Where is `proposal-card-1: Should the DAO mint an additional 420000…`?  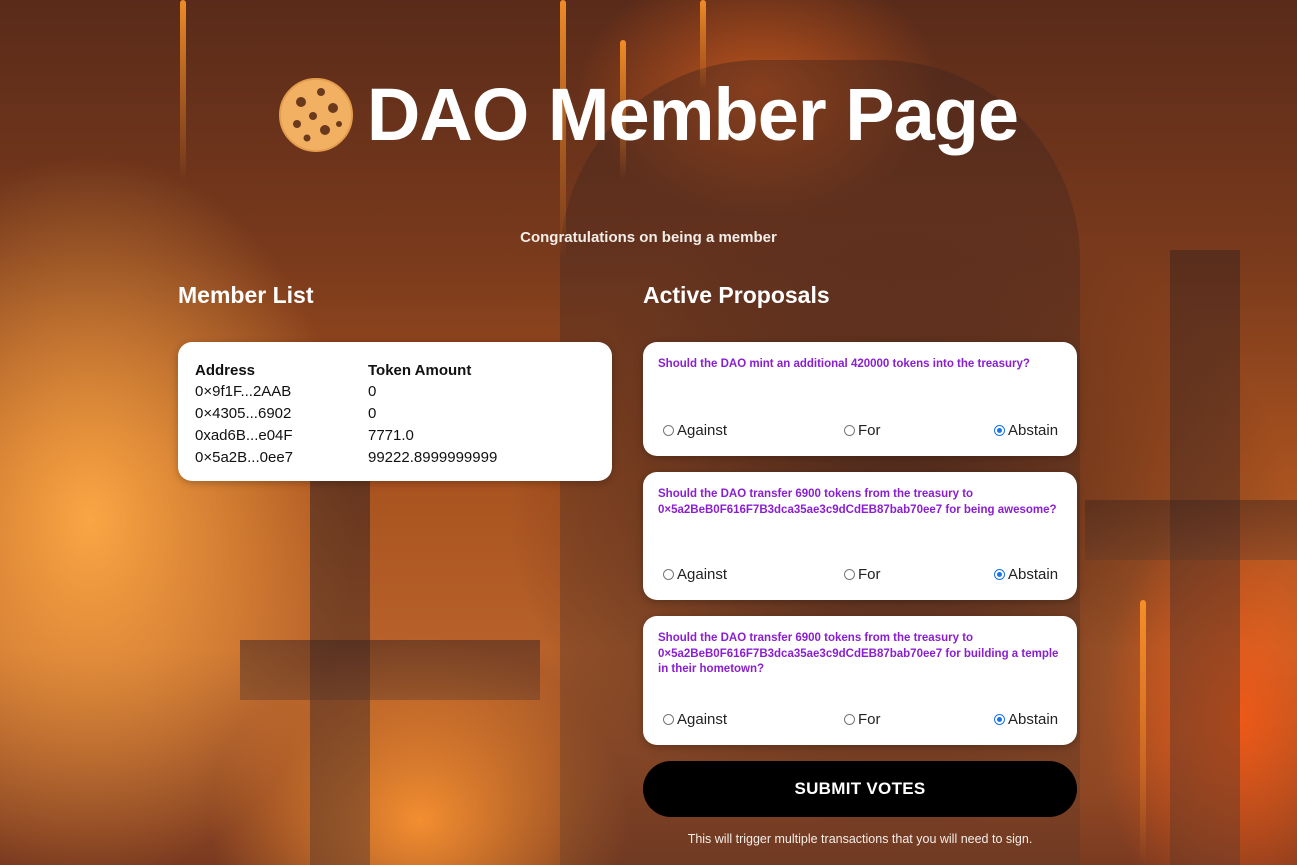 proposal-card-1: Should the DAO mint an additional 420000… is located at coordinates (860, 399).